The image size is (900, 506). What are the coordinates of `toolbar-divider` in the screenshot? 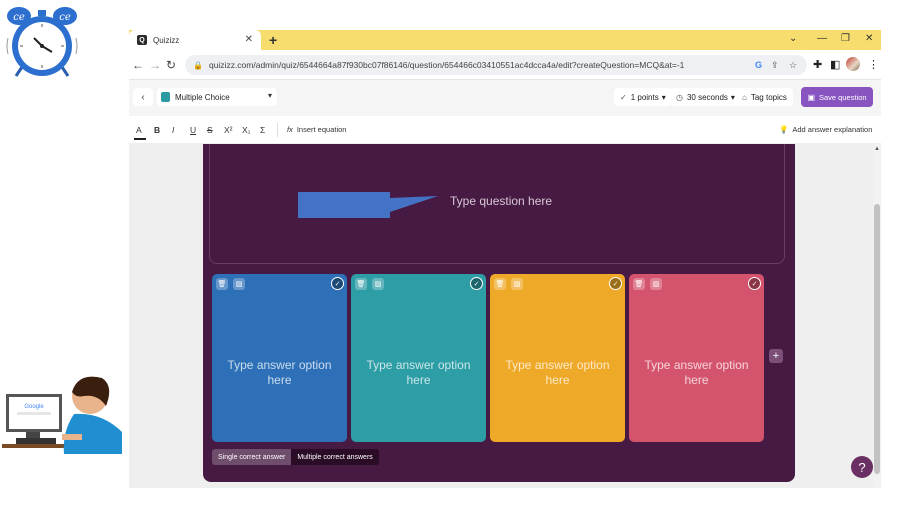 It's located at (277, 130).